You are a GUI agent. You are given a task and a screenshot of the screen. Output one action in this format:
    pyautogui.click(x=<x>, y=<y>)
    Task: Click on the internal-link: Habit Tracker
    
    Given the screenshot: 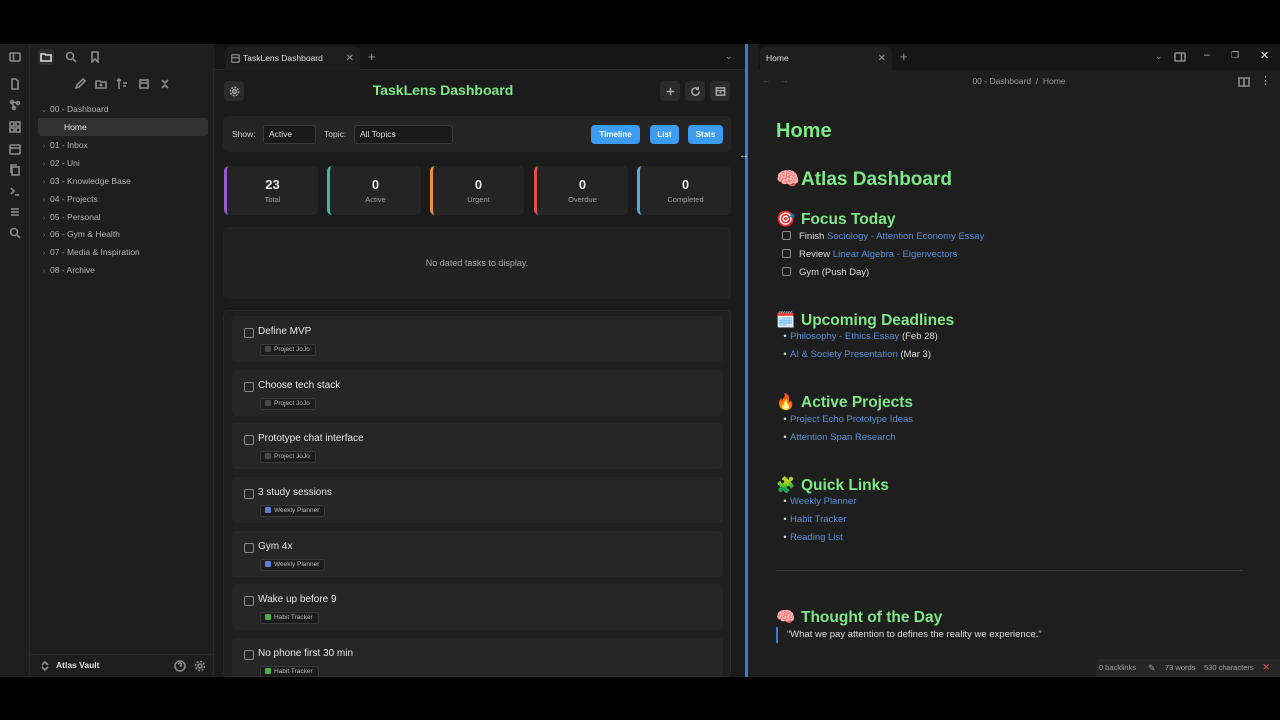 What is the action you would take?
    pyautogui.click(x=818, y=519)
    